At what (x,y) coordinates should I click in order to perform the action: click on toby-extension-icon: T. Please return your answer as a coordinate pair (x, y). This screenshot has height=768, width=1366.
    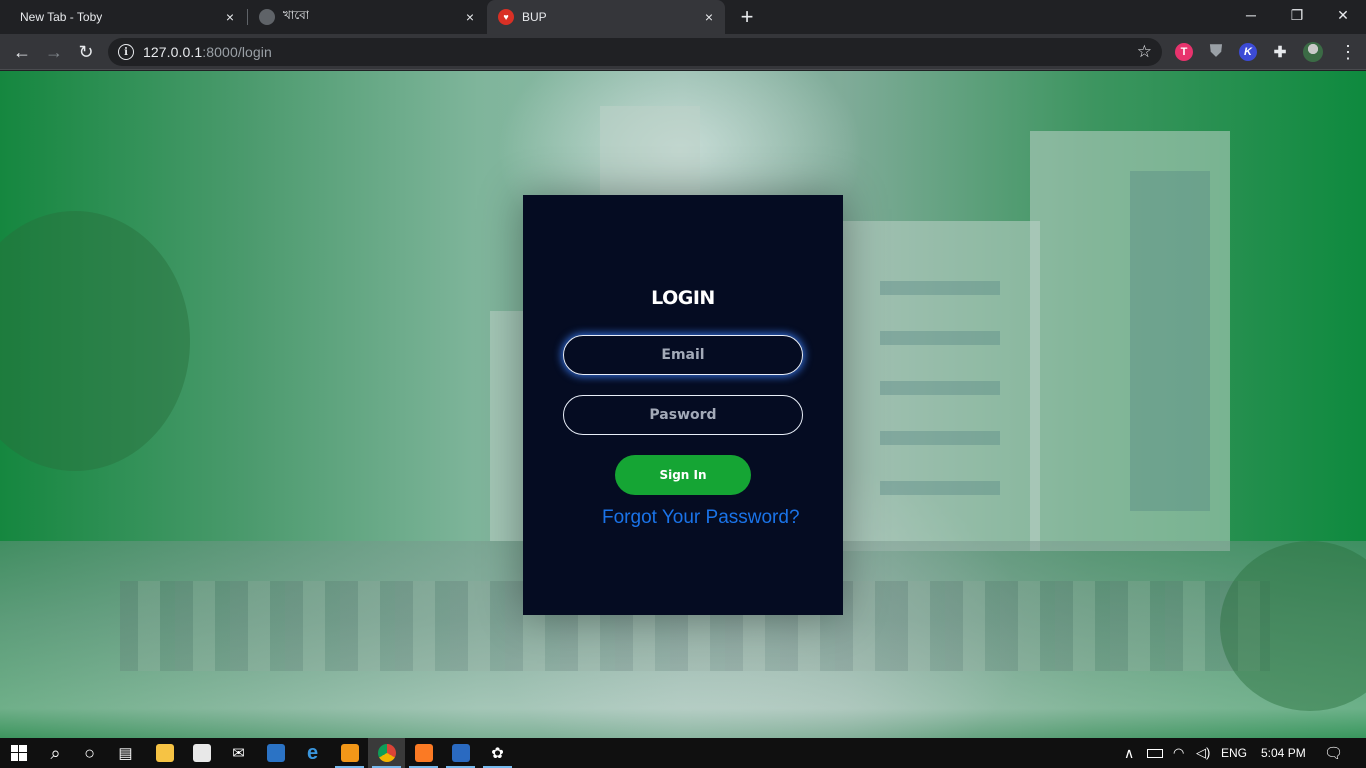
    Looking at the image, I should click on (1184, 52).